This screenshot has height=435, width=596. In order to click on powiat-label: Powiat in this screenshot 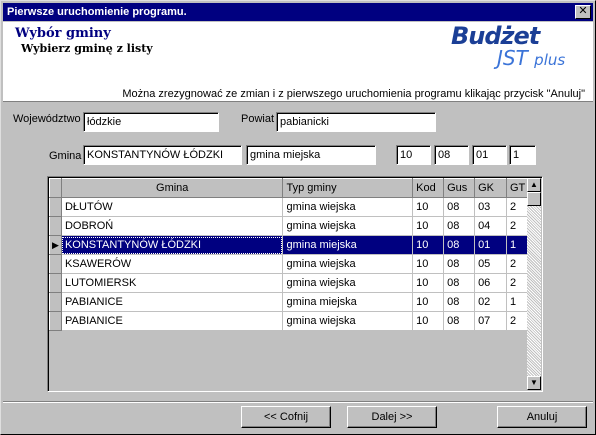, I will do `click(258, 119)`.